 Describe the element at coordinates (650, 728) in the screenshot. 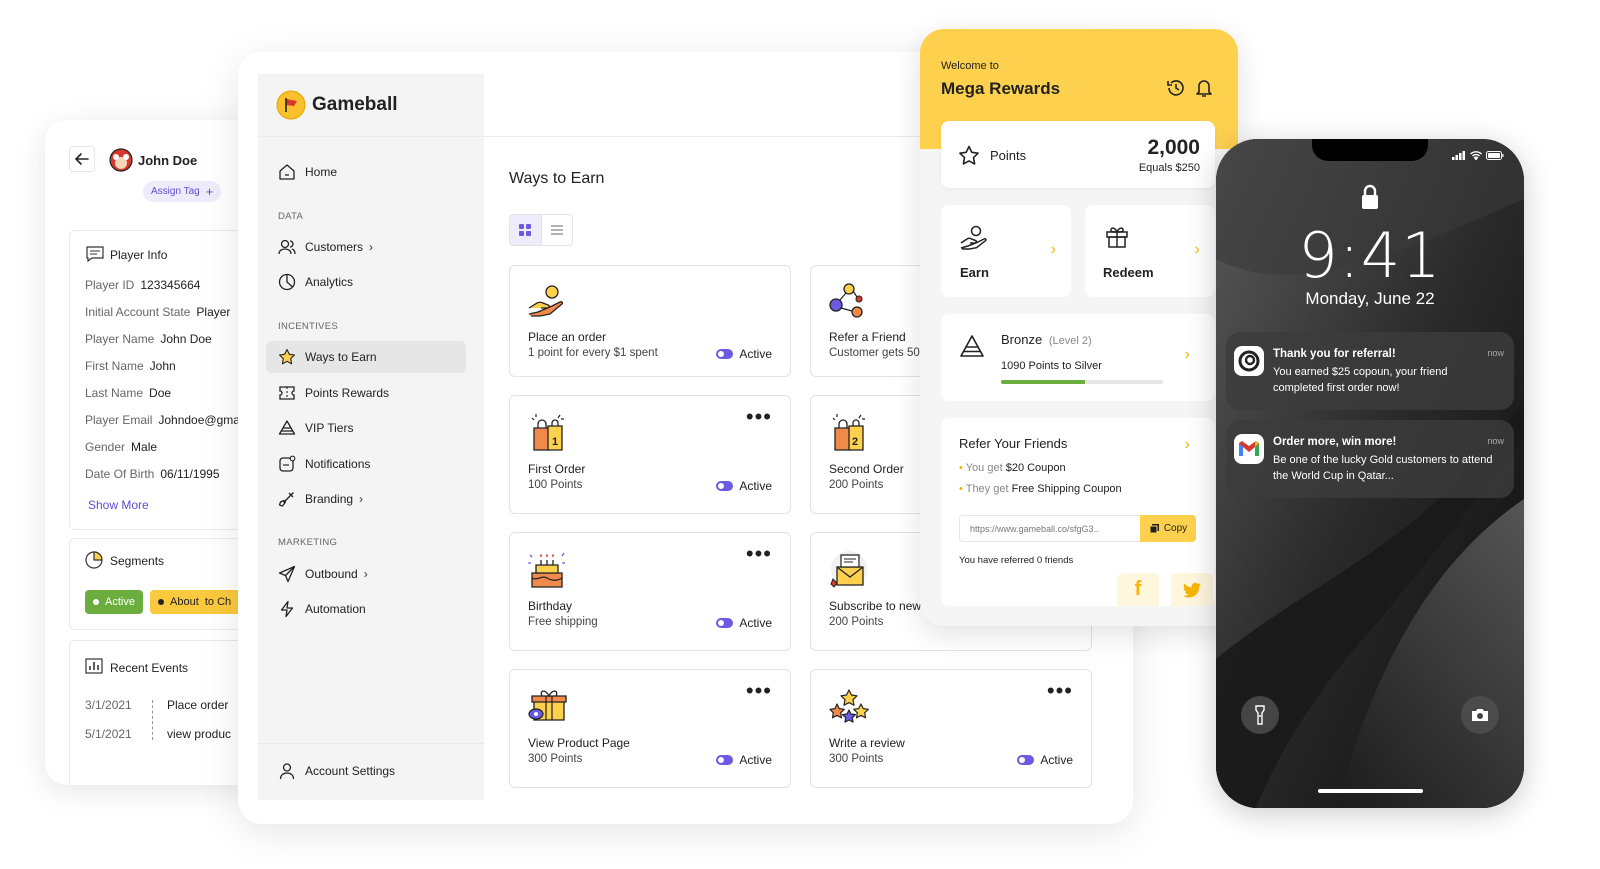

I see `earn-card-view-product: ••• View Product Page 300 Points Active` at that location.